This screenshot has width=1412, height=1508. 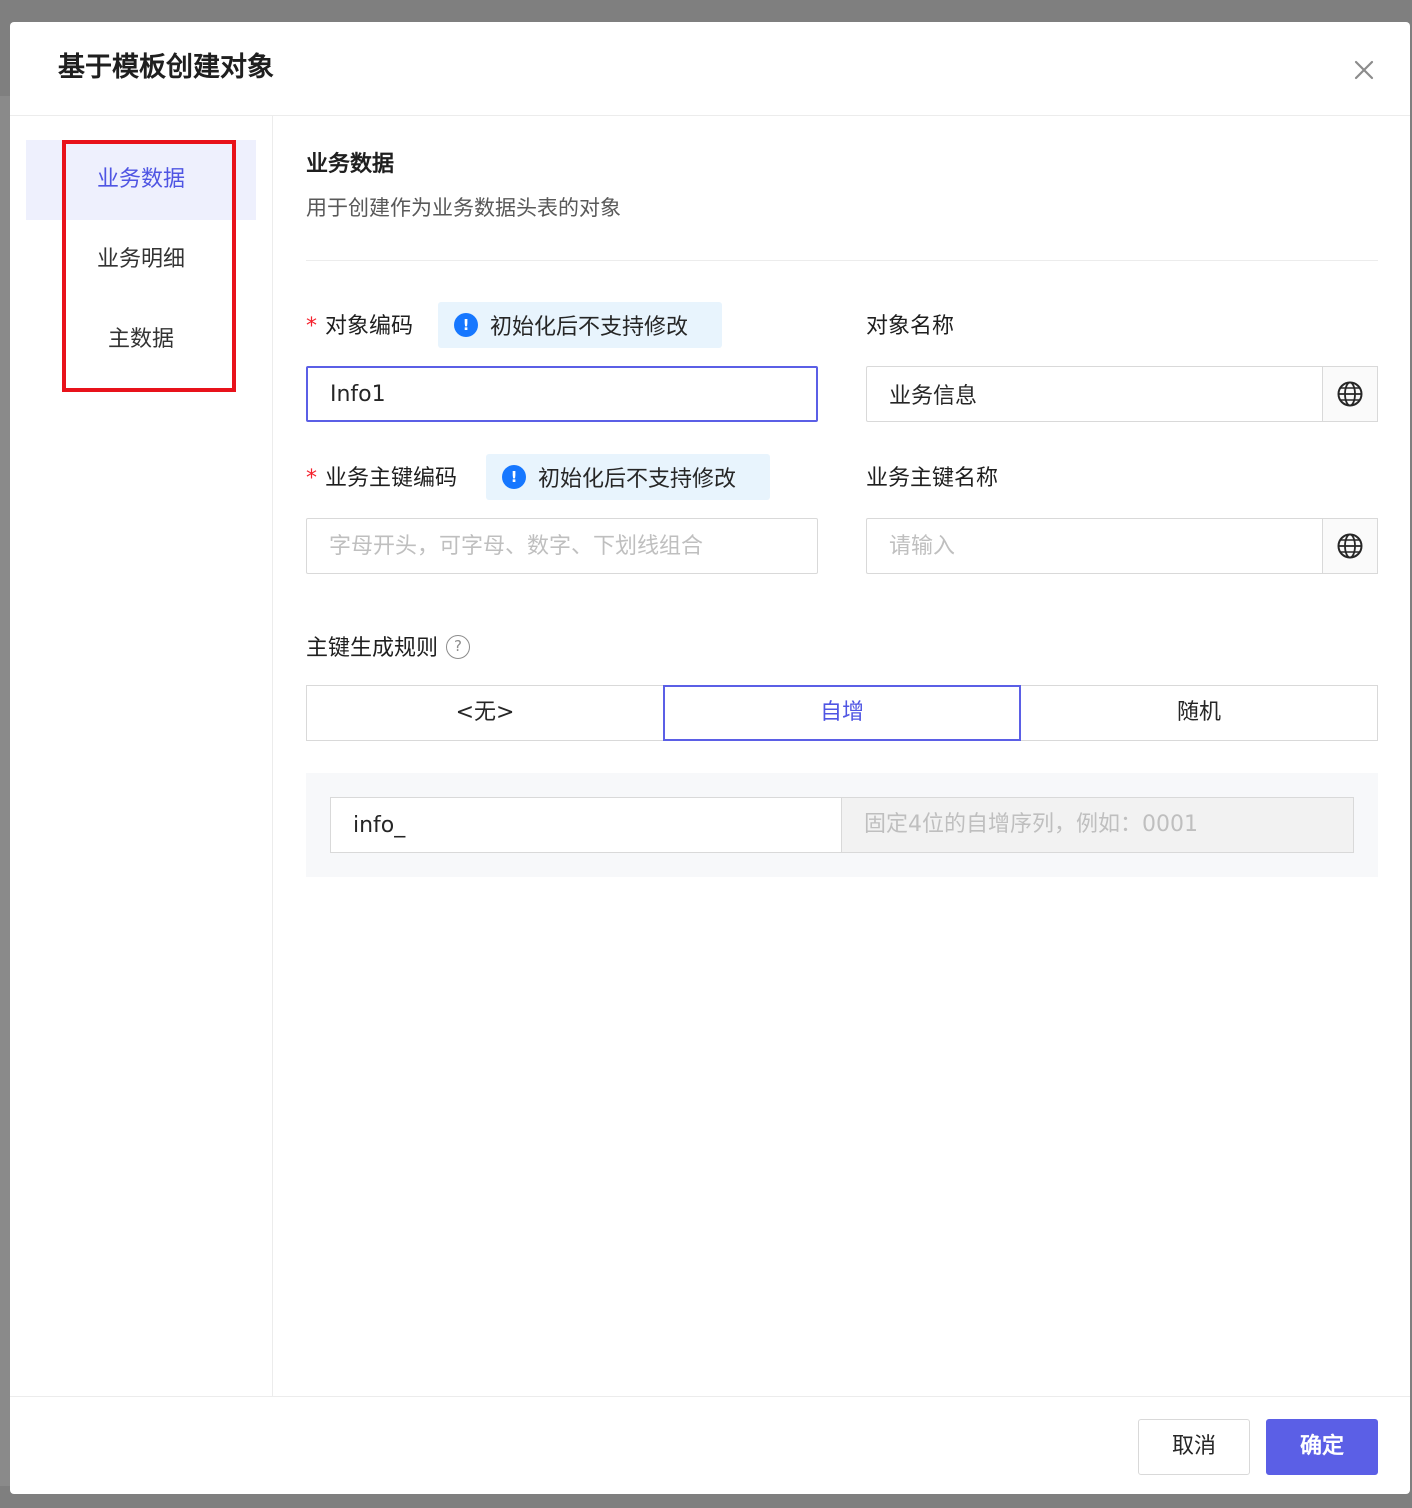 I want to click on close-button, so click(x=1364, y=70).